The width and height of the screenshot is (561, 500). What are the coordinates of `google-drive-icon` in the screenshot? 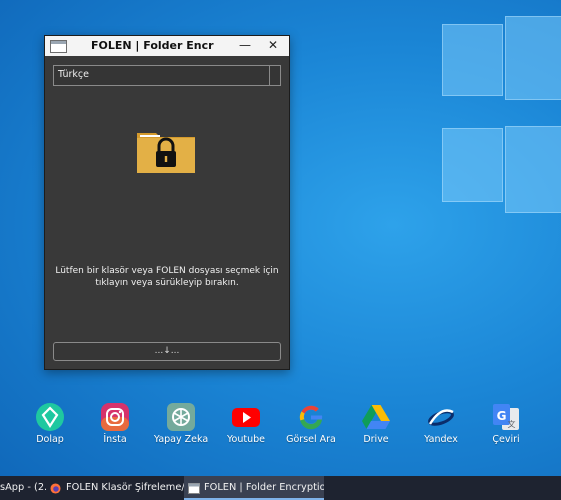 It's located at (376, 417).